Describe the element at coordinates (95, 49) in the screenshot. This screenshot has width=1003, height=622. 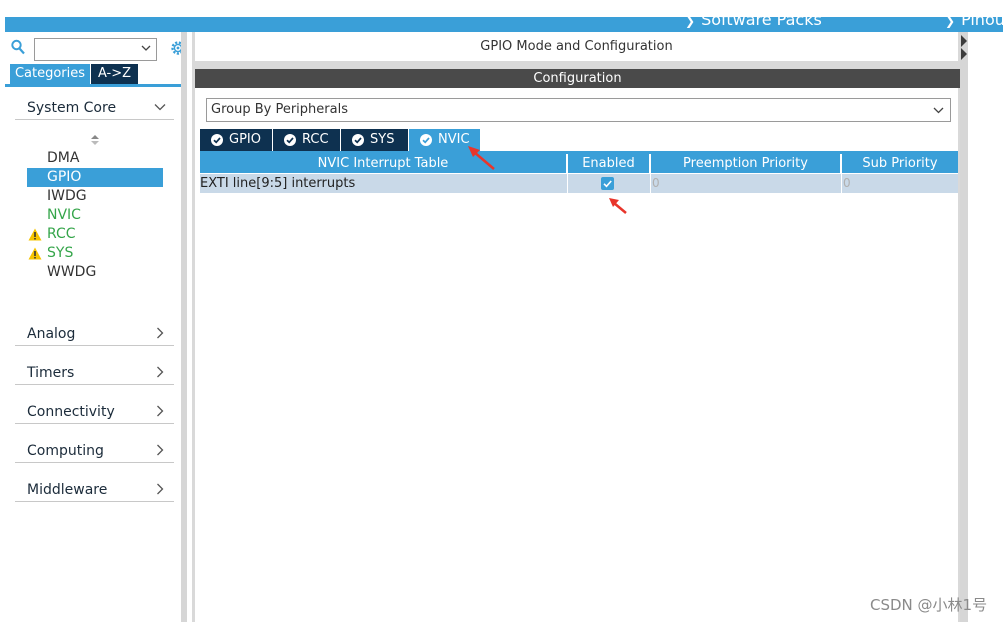
I see `search-input` at that location.